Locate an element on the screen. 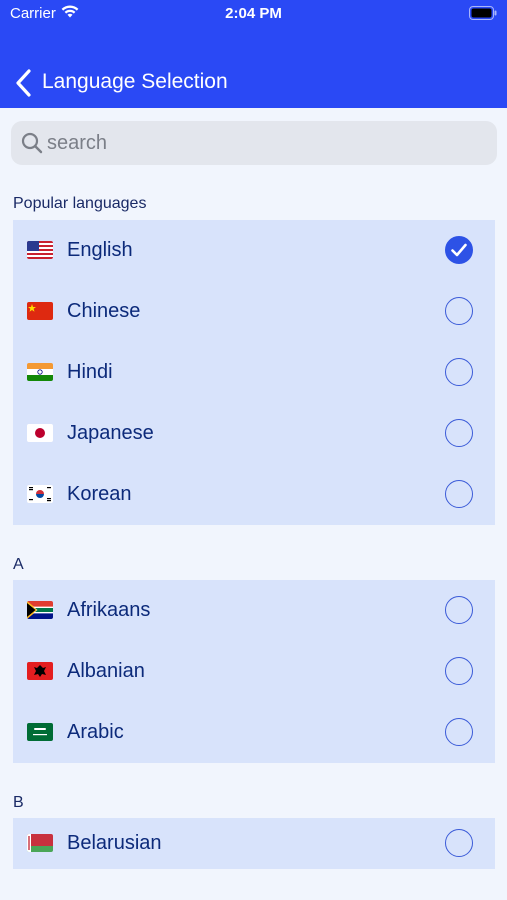 Image resolution: width=507 pixels, height=900 pixels. language-label: Hindi is located at coordinates (90, 372).